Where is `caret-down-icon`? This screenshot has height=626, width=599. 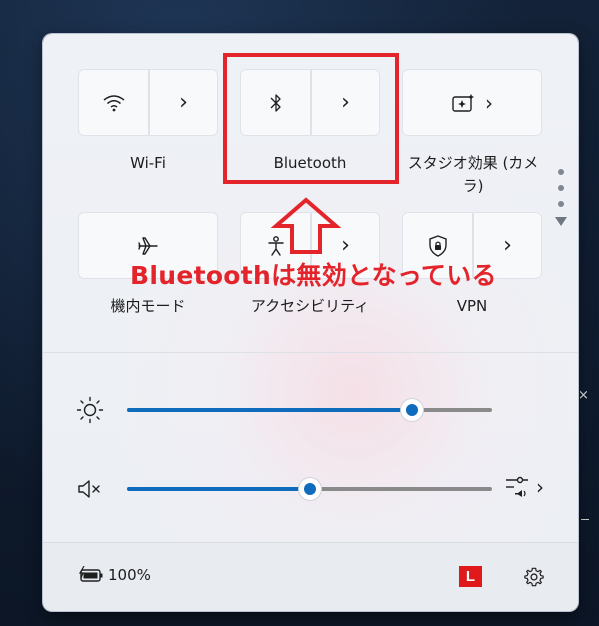 caret-down-icon is located at coordinates (561, 221).